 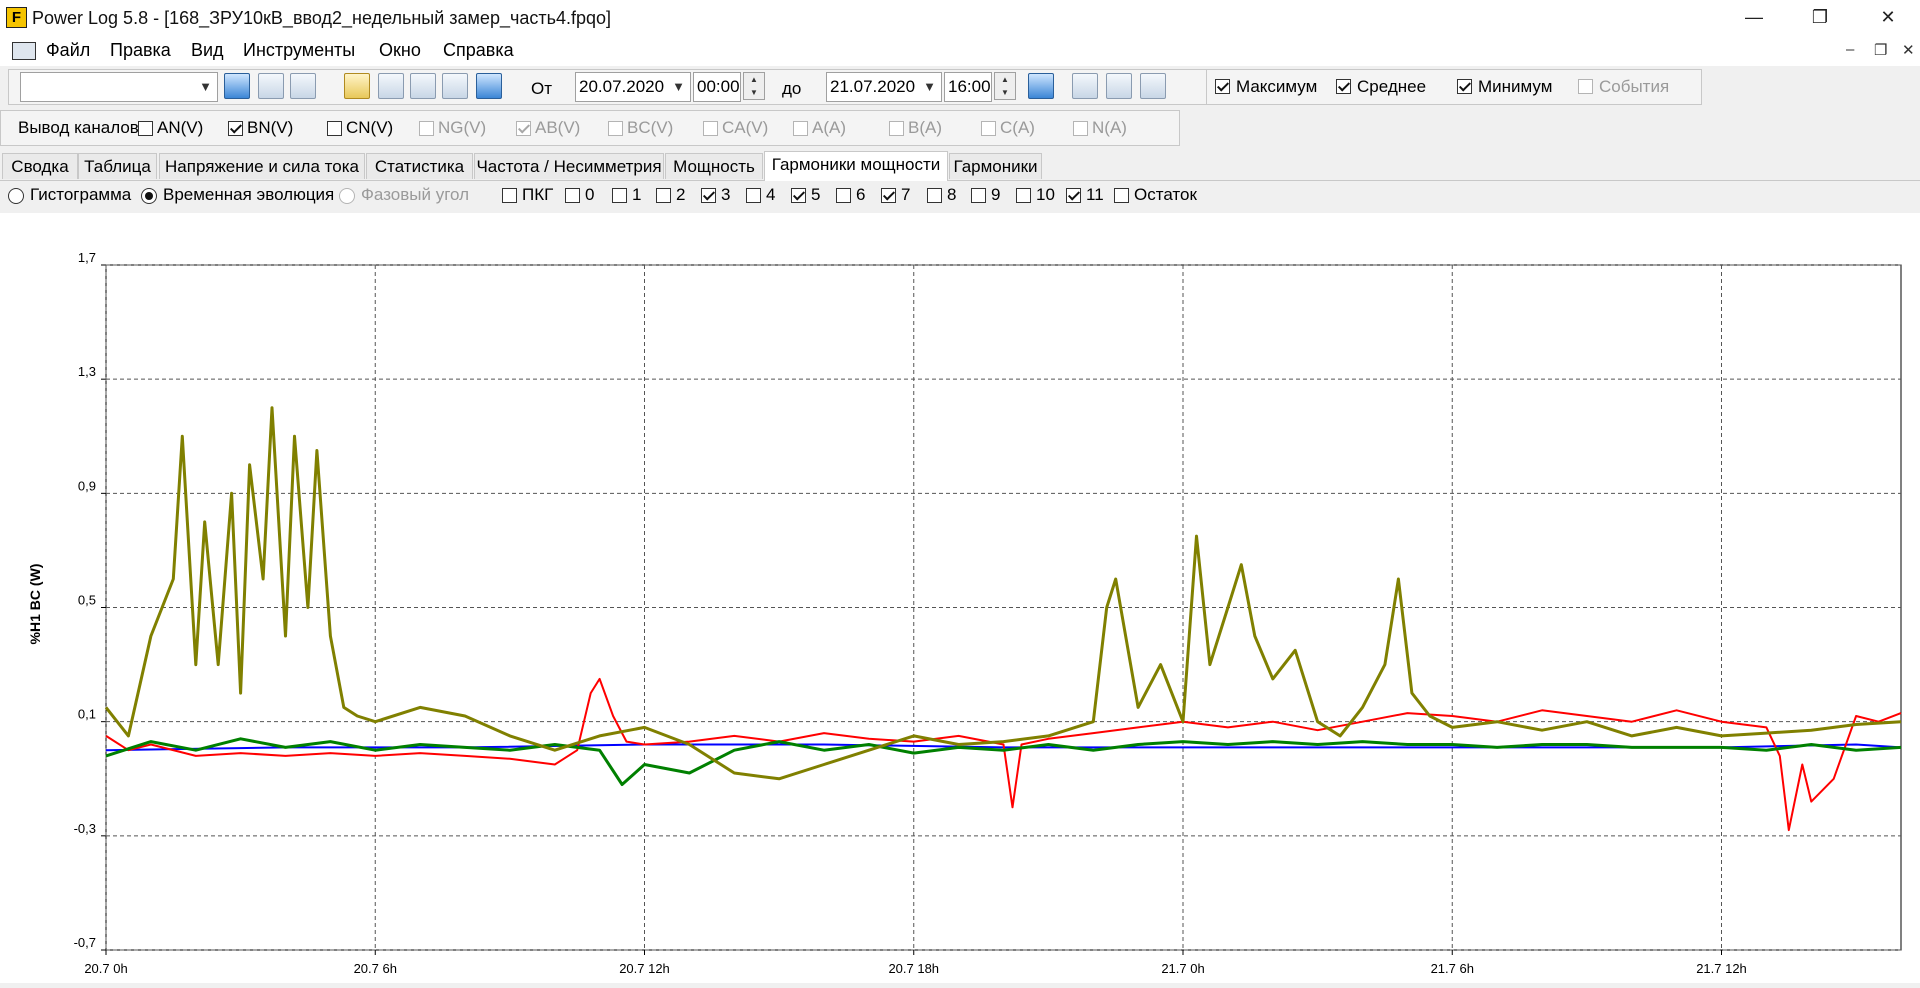 I want to click on preset-dropdown: ▼, so click(x=119, y=87).